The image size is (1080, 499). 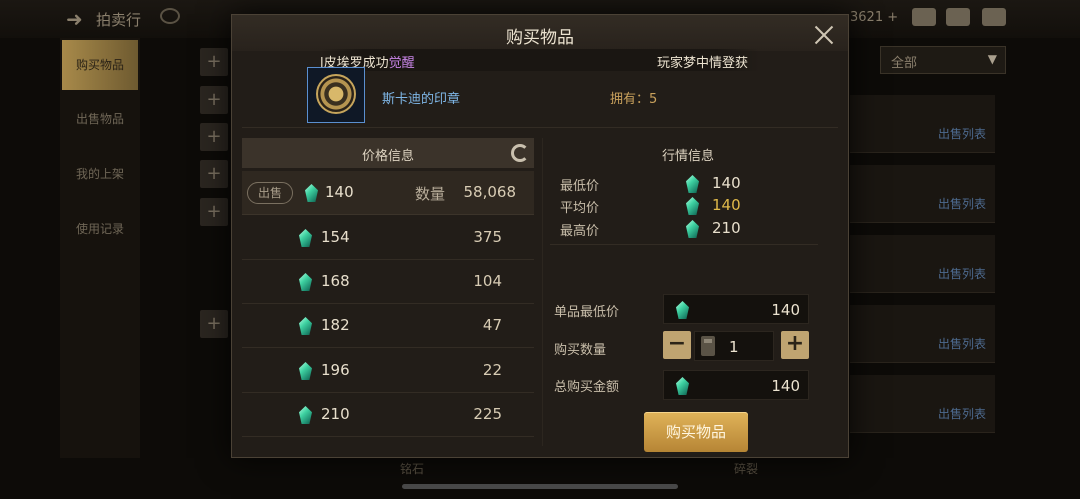 What do you see at coordinates (119, 20) in the screenshot?
I see `page-title: 拍卖行` at bounding box center [119, 20].